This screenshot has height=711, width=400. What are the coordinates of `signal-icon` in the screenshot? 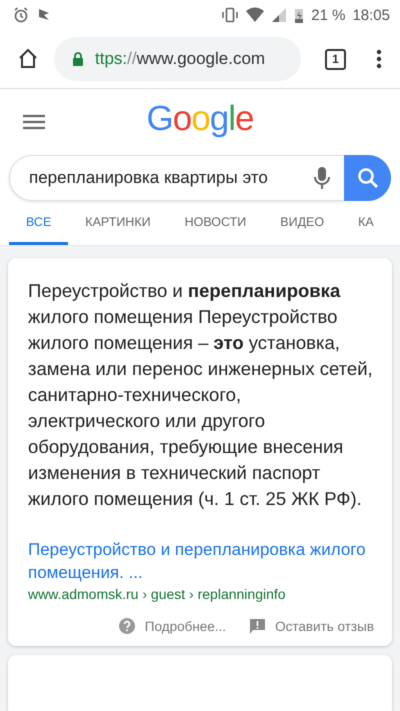 It's located at (279, 15).